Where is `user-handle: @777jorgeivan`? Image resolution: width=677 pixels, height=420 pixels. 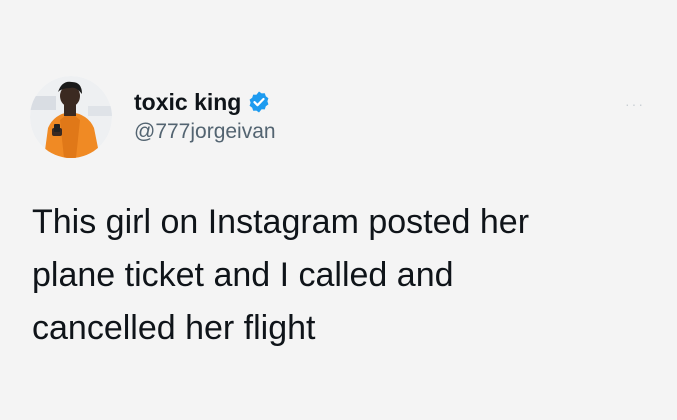
user-handle: @777jorgeivan is located at coordinates (205, 132).